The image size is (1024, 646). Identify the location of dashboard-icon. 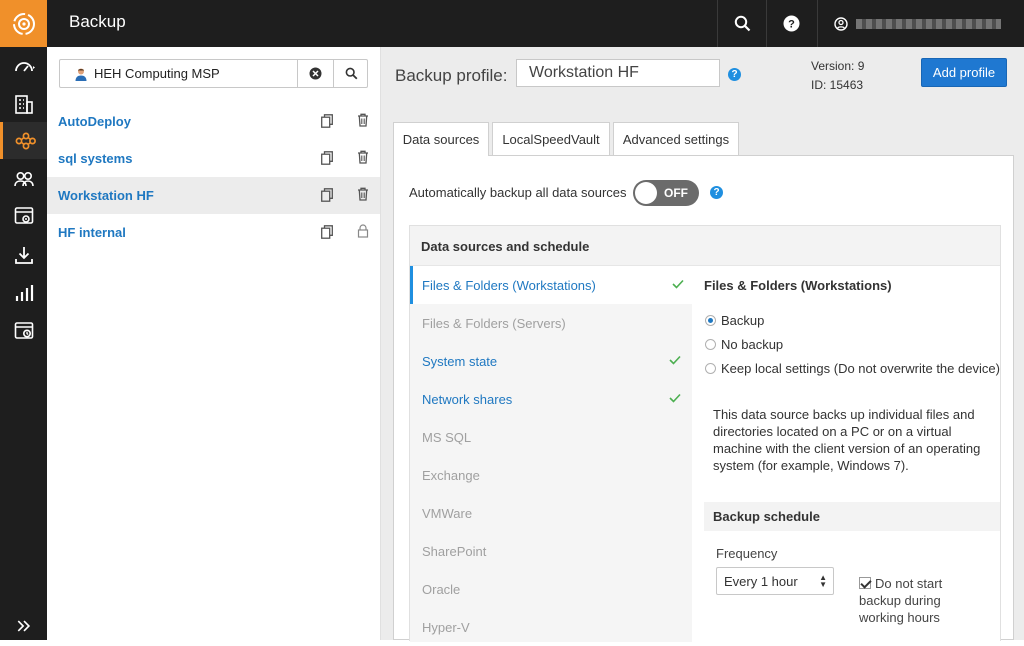
(24, 67).